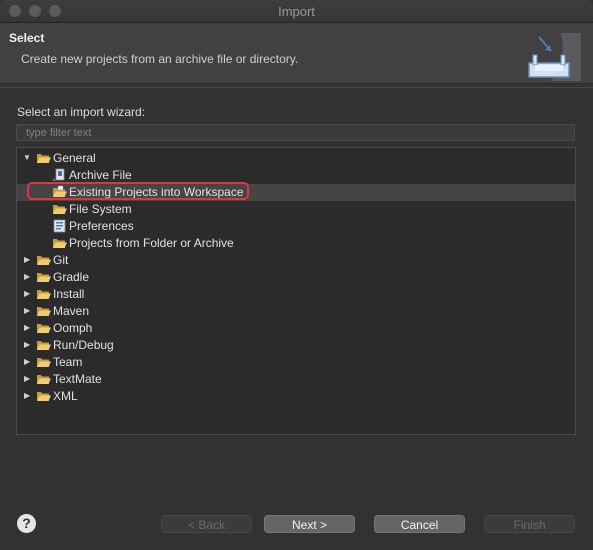 The height and width of the screenshot is (550, 593). What do you see at coordinates (77, 379) in the screenshot?
I see `tree-item-label: TextMate` at bounding box center [77, 379].